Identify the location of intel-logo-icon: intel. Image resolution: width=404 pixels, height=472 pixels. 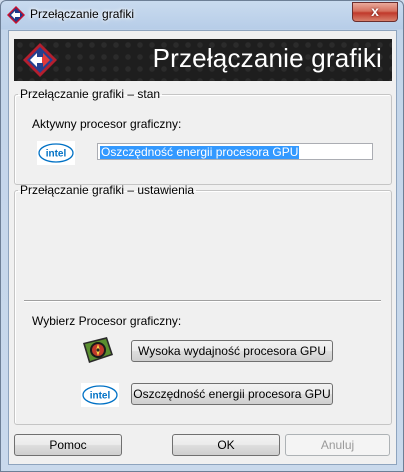
(56, 153).